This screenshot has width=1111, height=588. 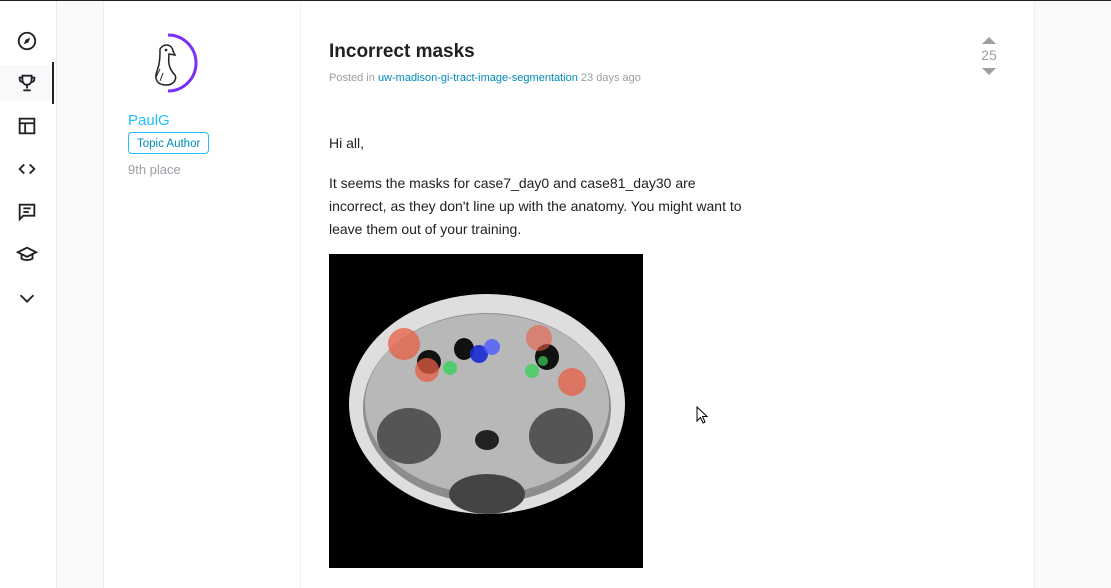 I want to click on upvote-button, so click(x=989, y=40).